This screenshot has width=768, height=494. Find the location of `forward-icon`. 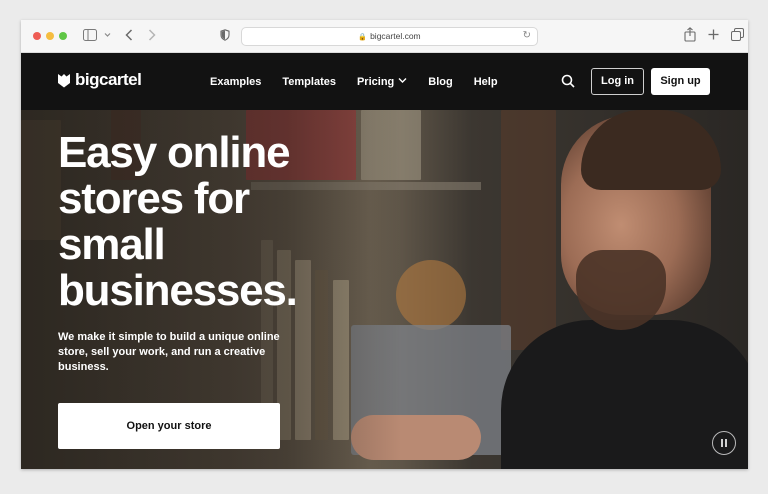

forward-icon is located at coordinates (152, 35).